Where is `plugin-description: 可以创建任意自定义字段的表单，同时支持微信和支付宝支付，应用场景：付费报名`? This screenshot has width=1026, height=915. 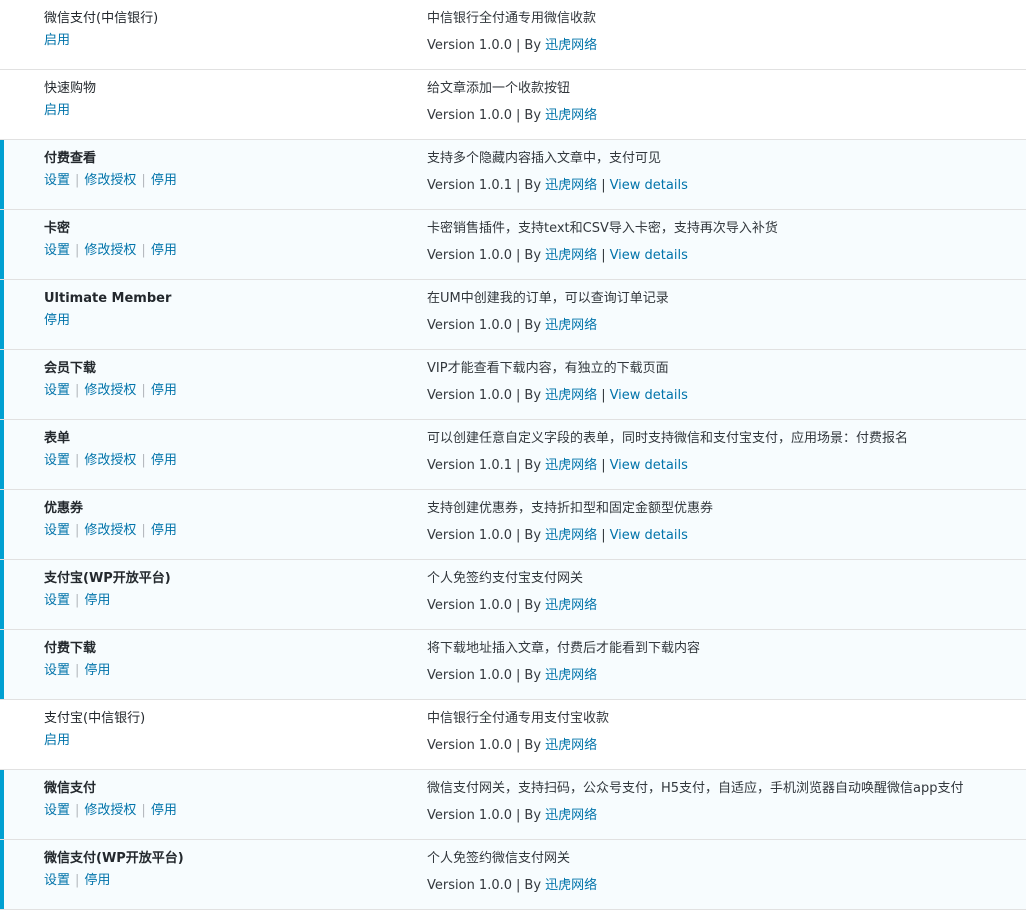 plugin-description: 可以创建任意自定义字段的表单，同时支持微信和支付宝支付，应用场景：付费报名 is located at coordinates (668, 438).